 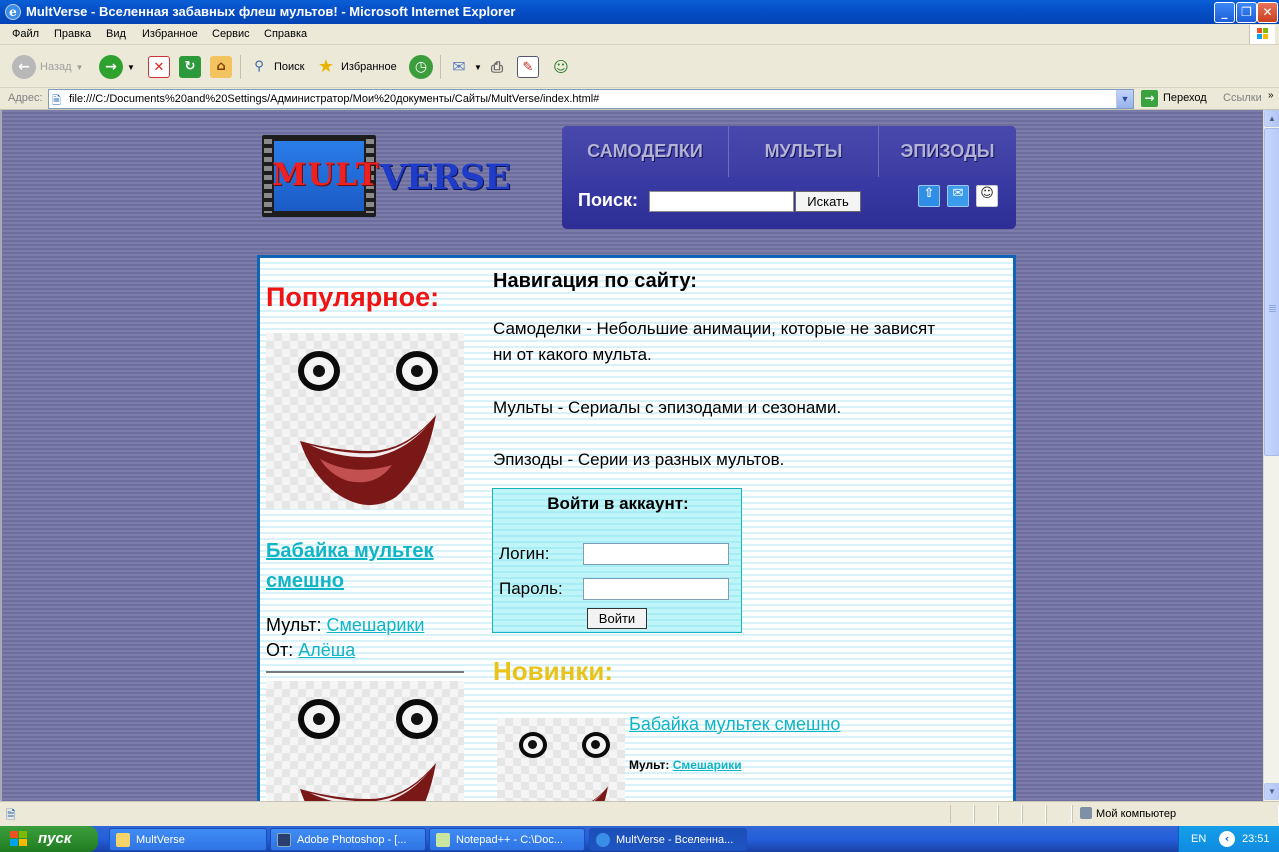 I want to click on security-zone: Мой компьютер, so click(x=1136, y=814).